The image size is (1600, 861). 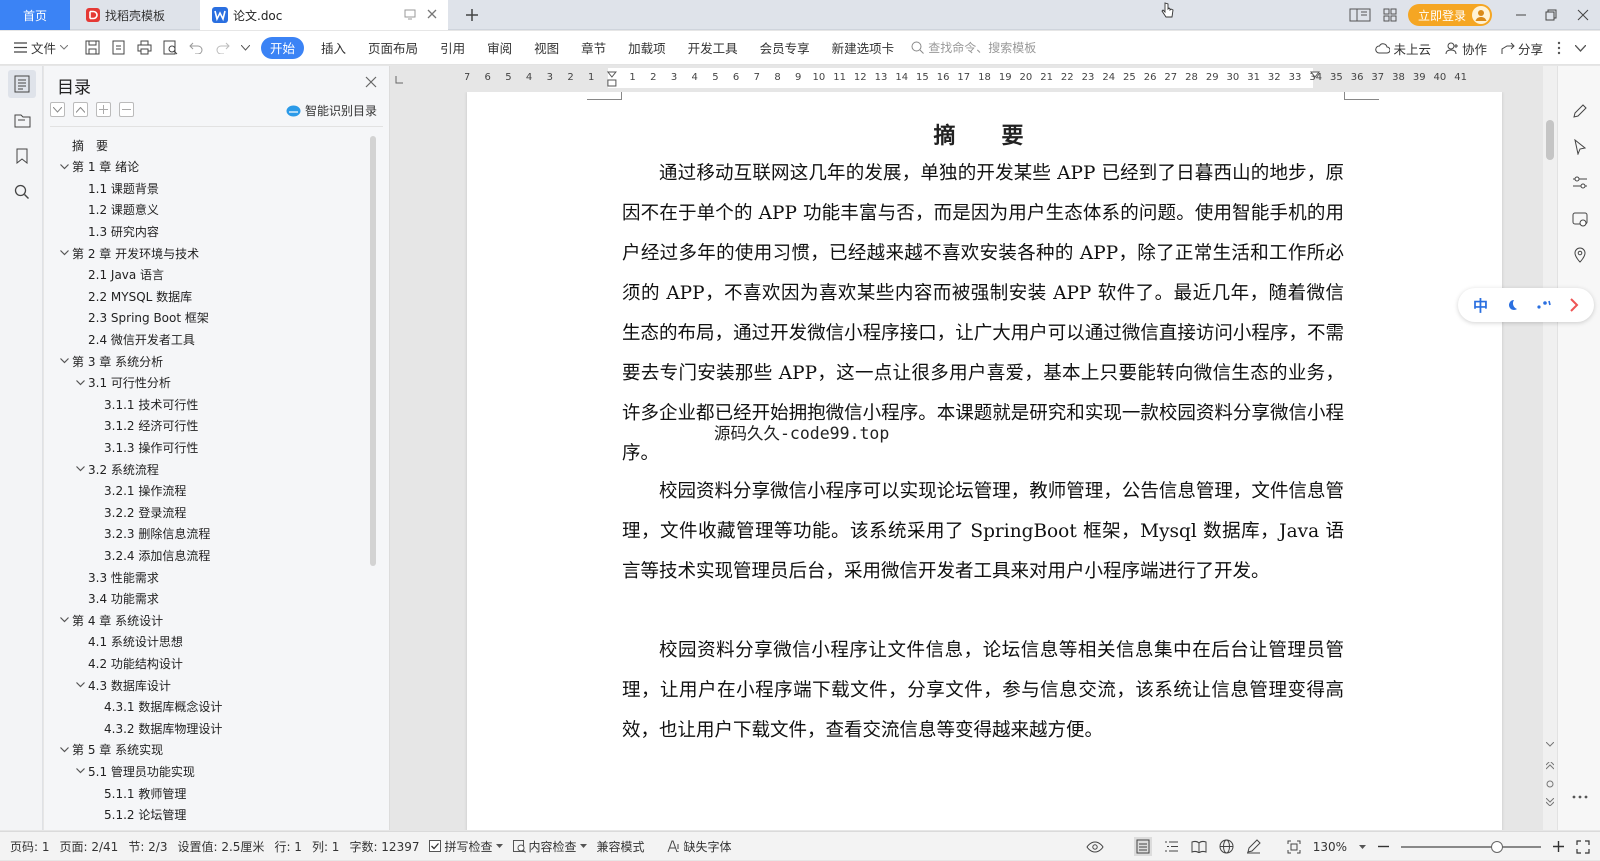 I want to click on toc-item: 第 5 章 系统实现, so click(x=109, y=750).